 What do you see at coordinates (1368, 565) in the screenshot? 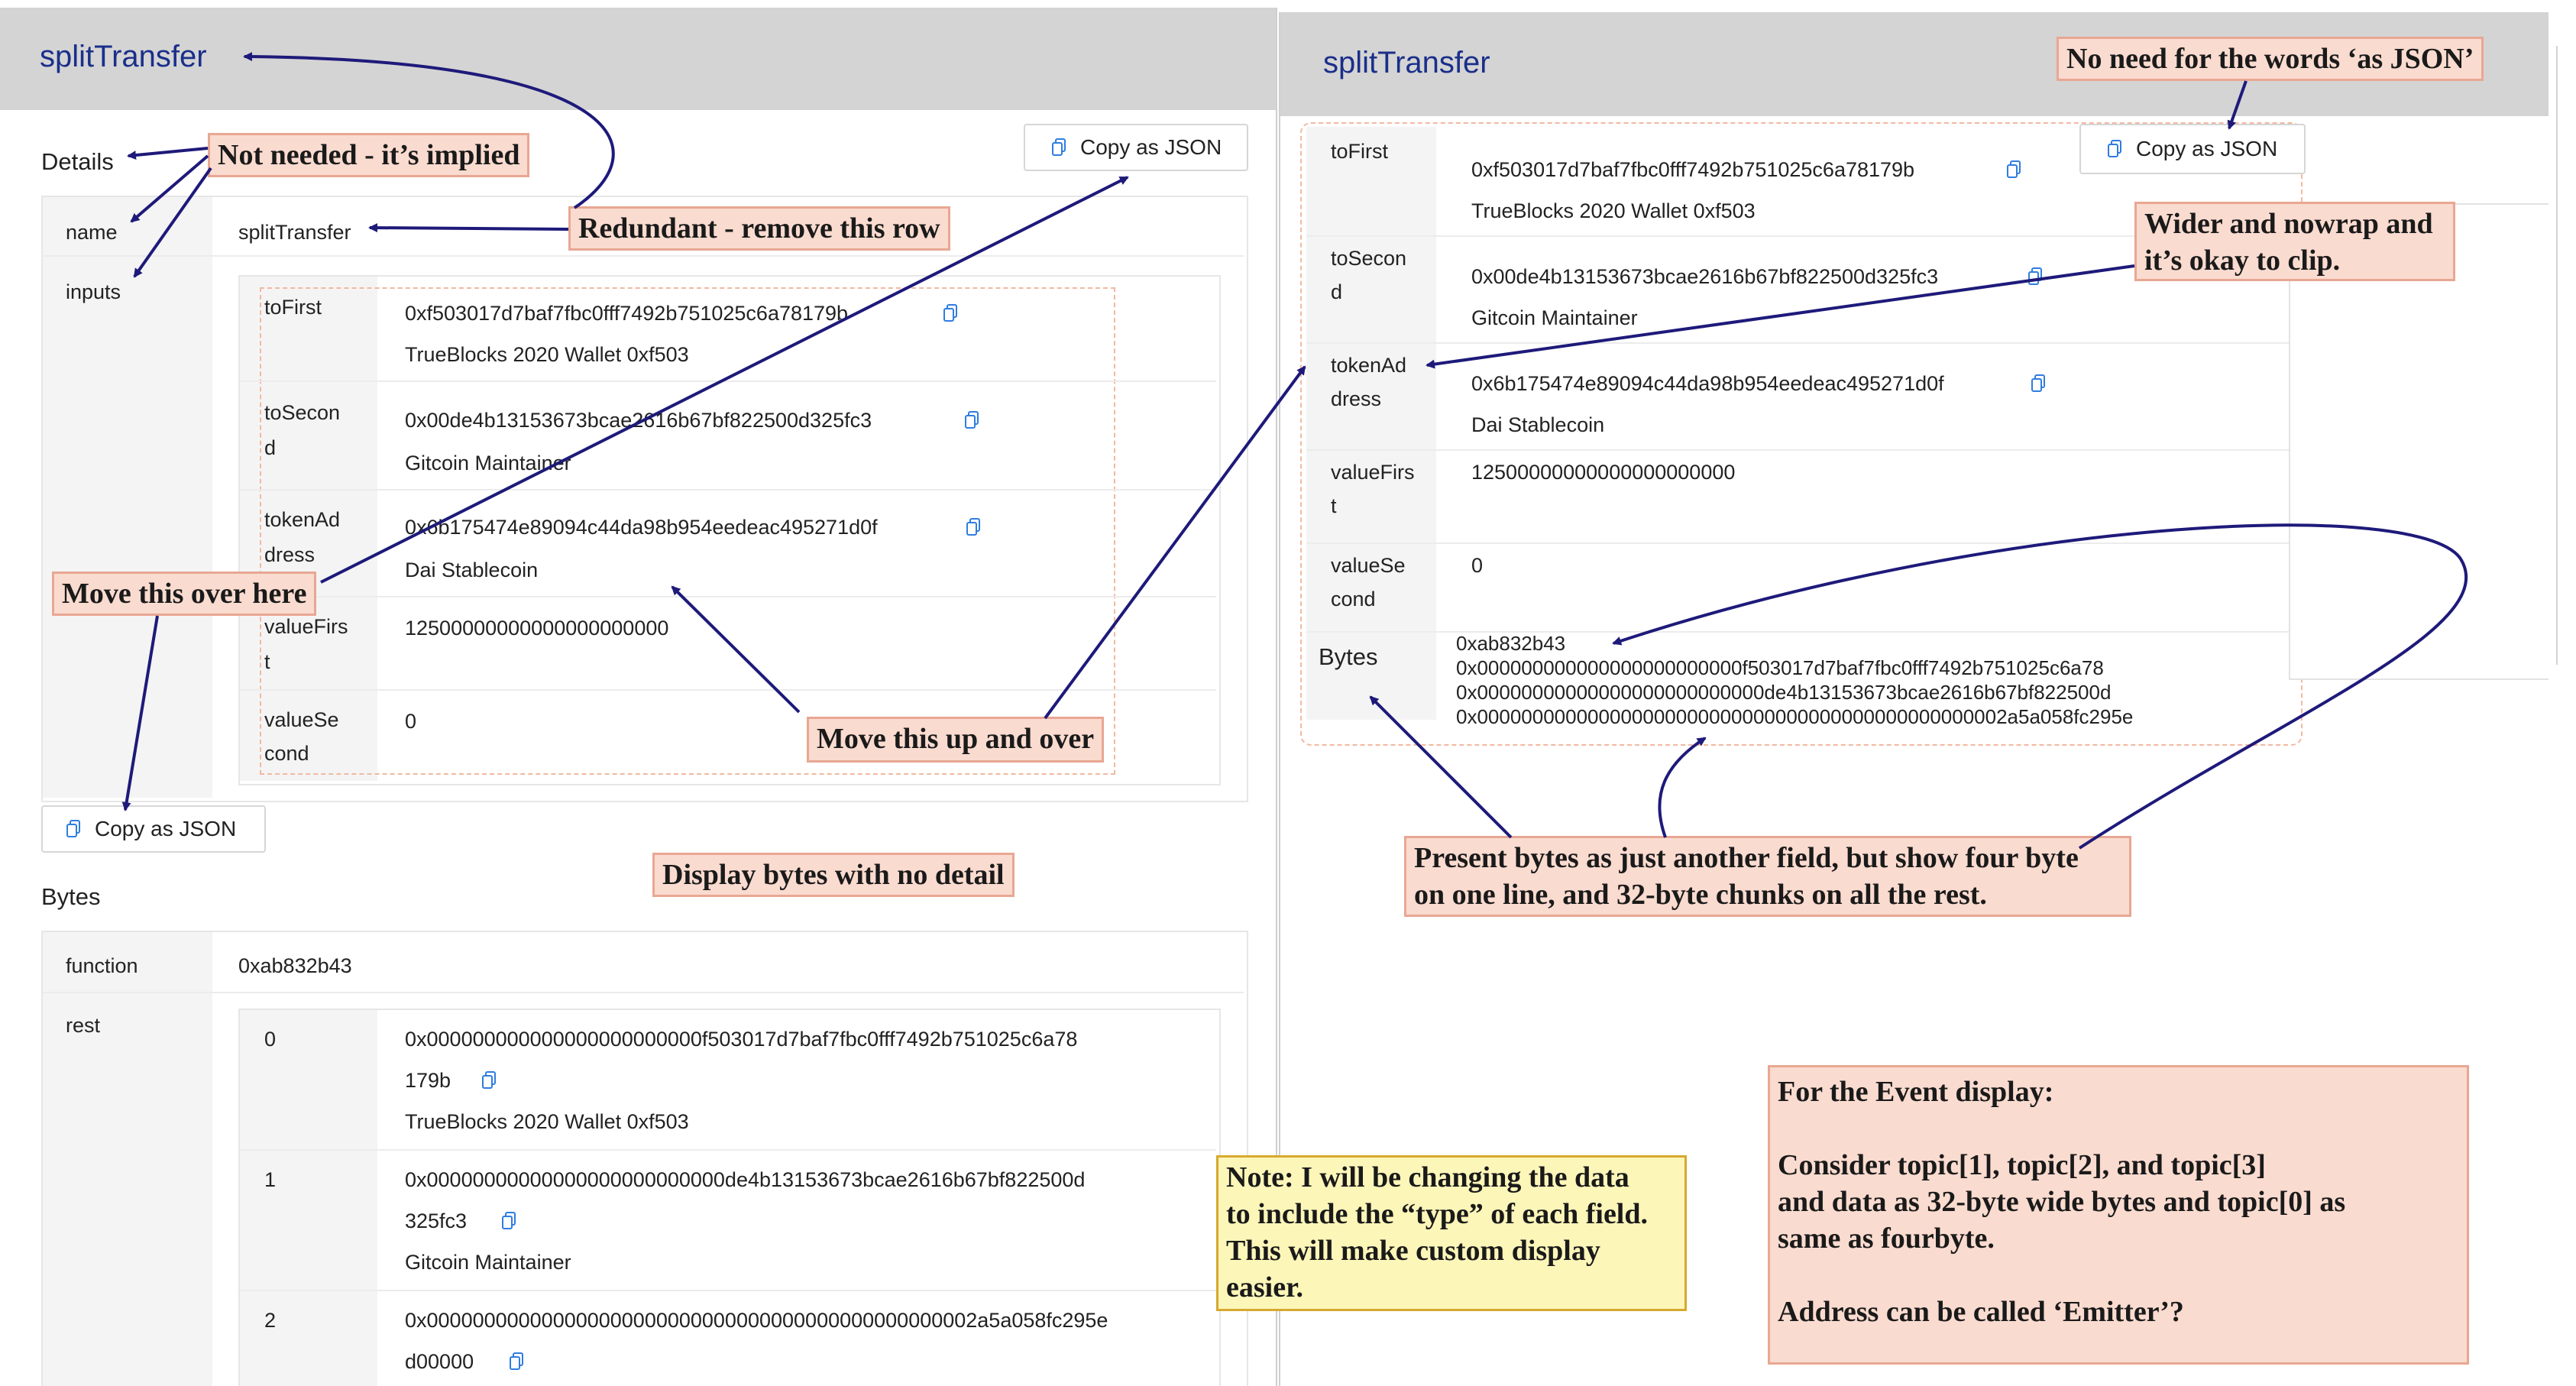
I see `field-label-valuesecond-1: valueSe` at bounding box center [1368, 565].